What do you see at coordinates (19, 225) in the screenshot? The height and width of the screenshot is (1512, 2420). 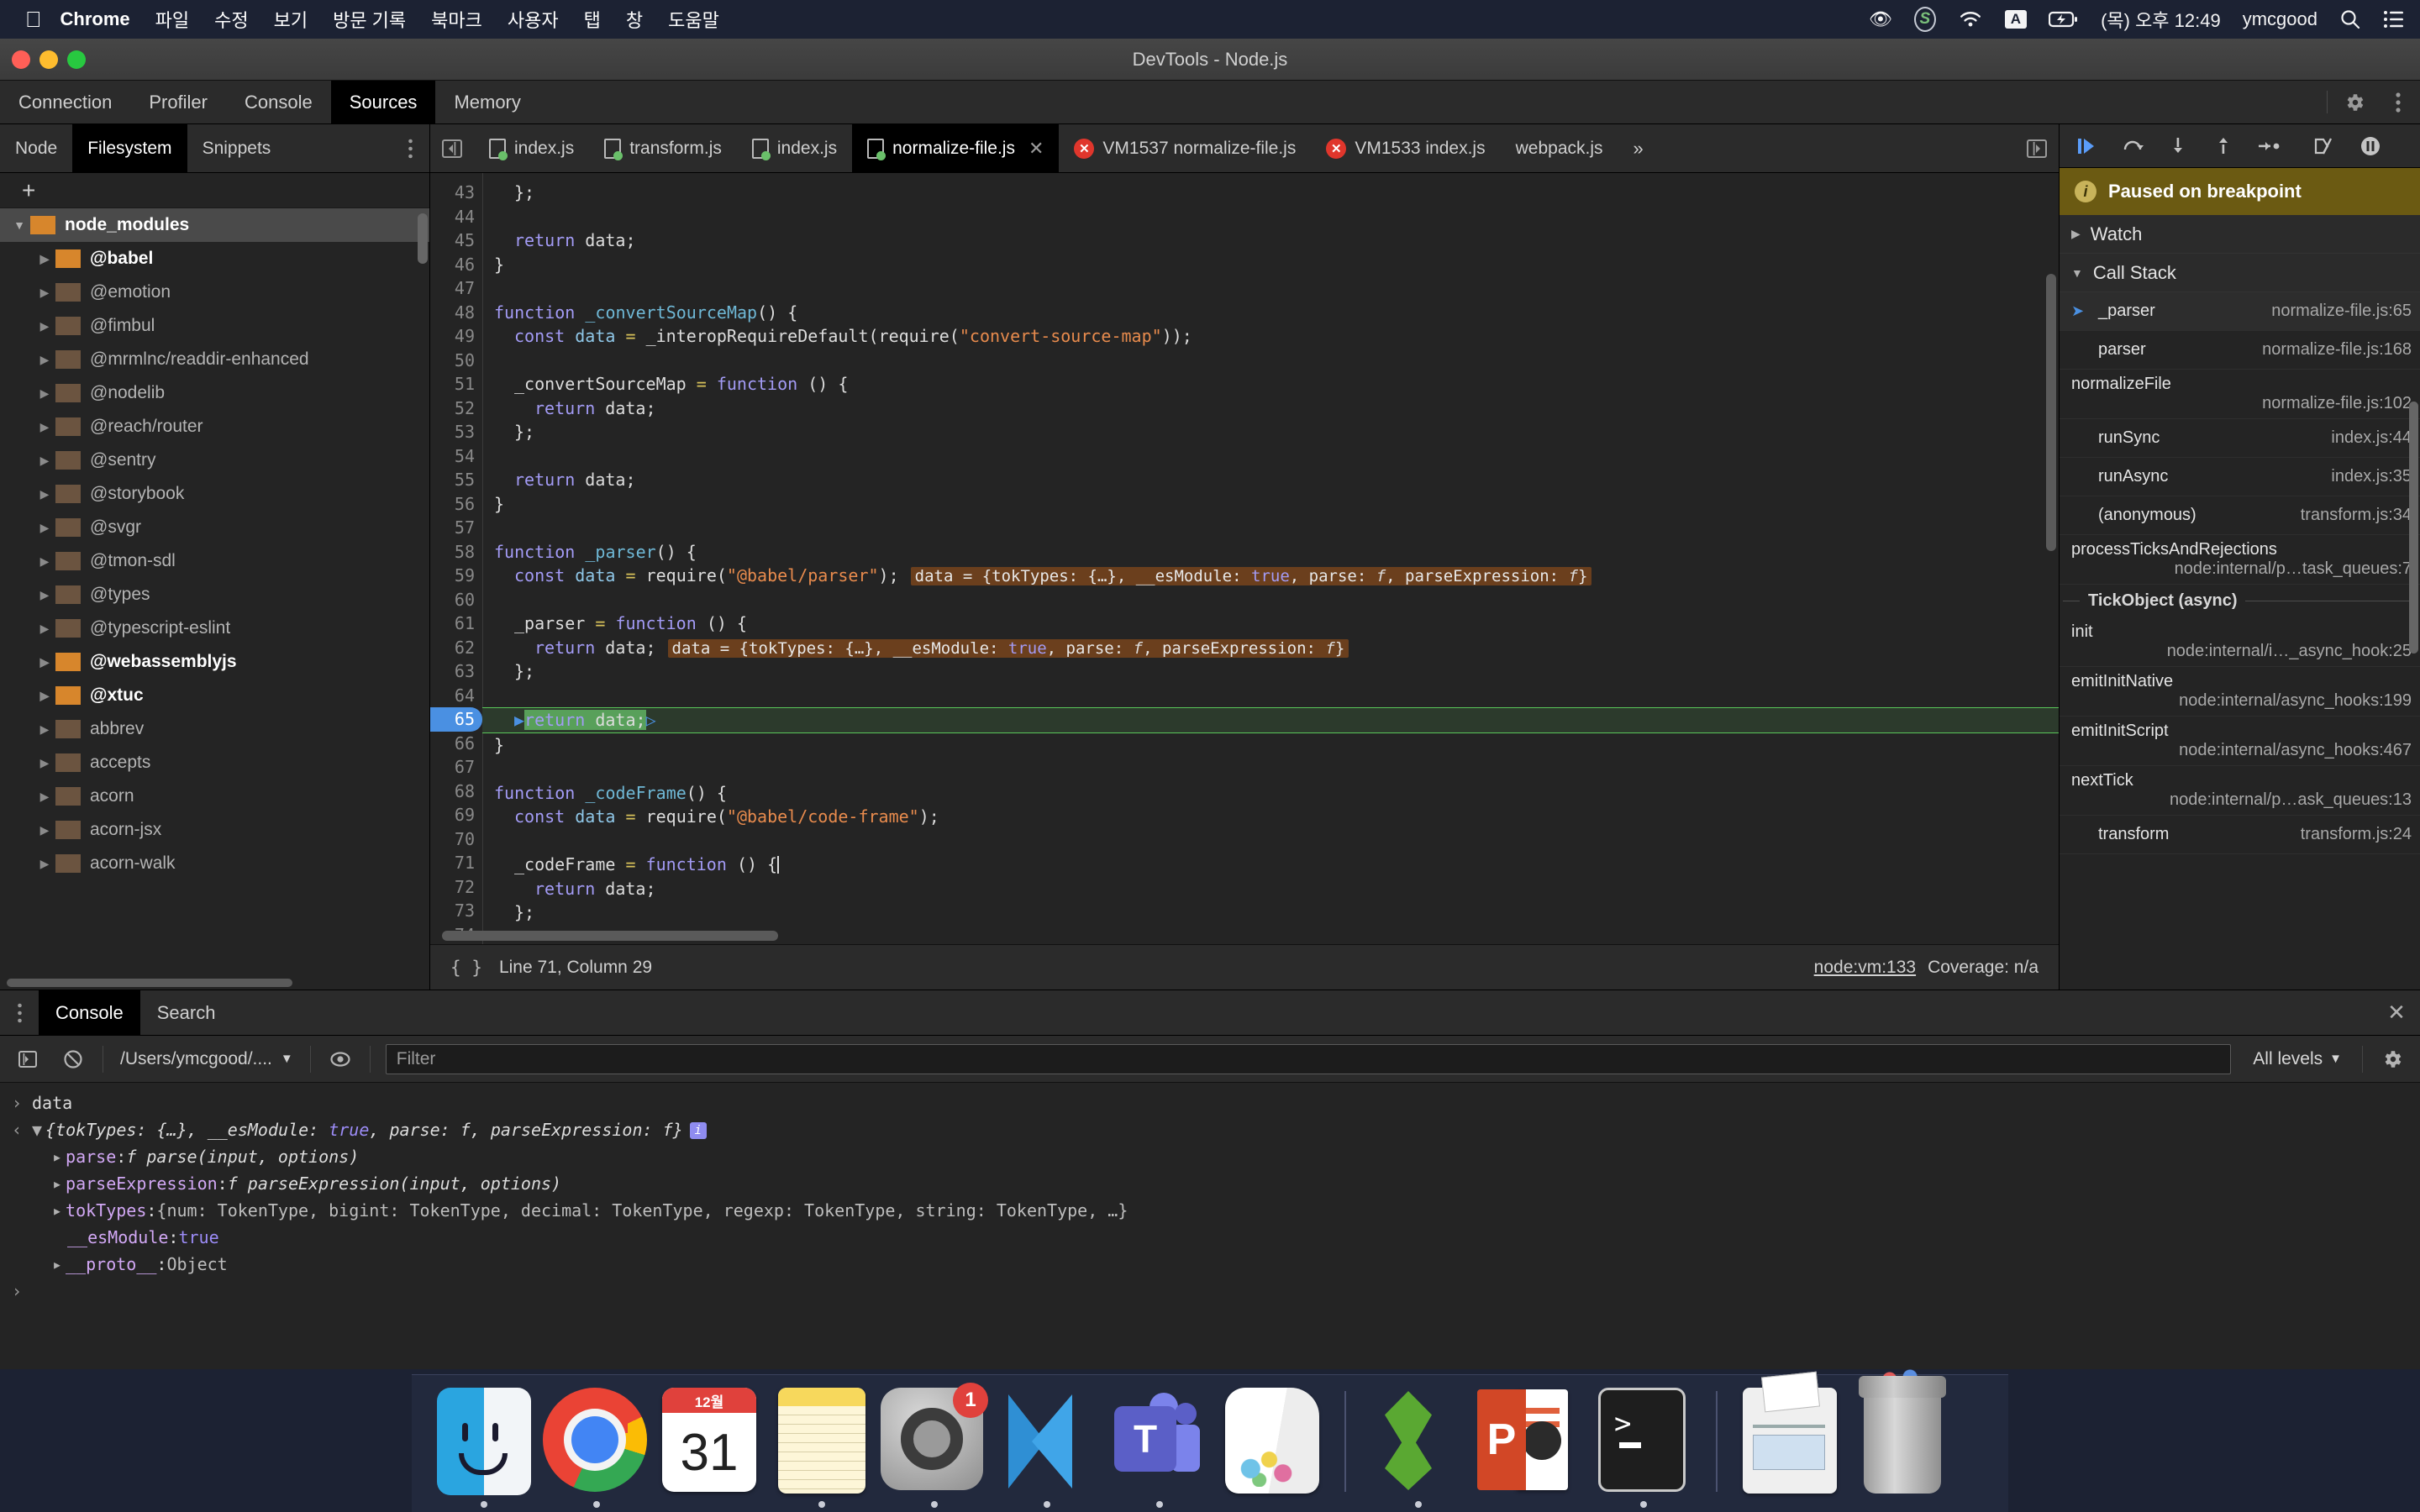 I see `chevron-down-icon: ▼` at bounding box center [19, 225].